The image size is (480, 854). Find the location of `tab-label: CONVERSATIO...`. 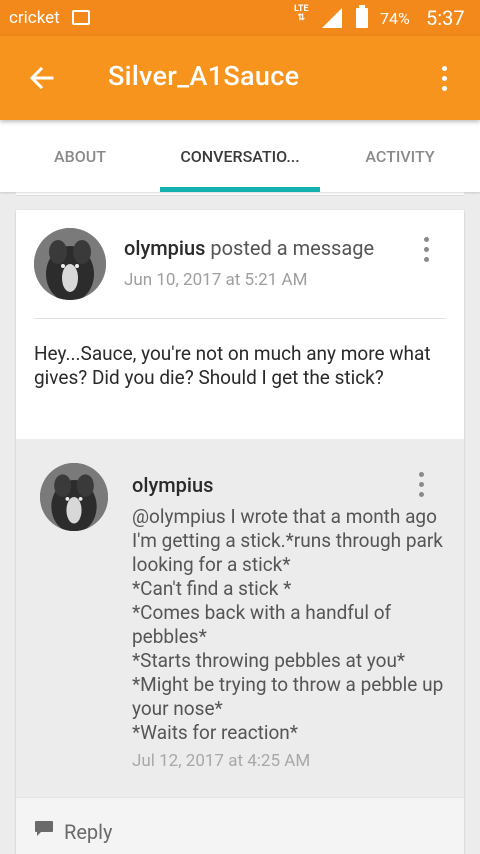

tab-label: CONVERSATIO... is located at coordinates (240, 156).